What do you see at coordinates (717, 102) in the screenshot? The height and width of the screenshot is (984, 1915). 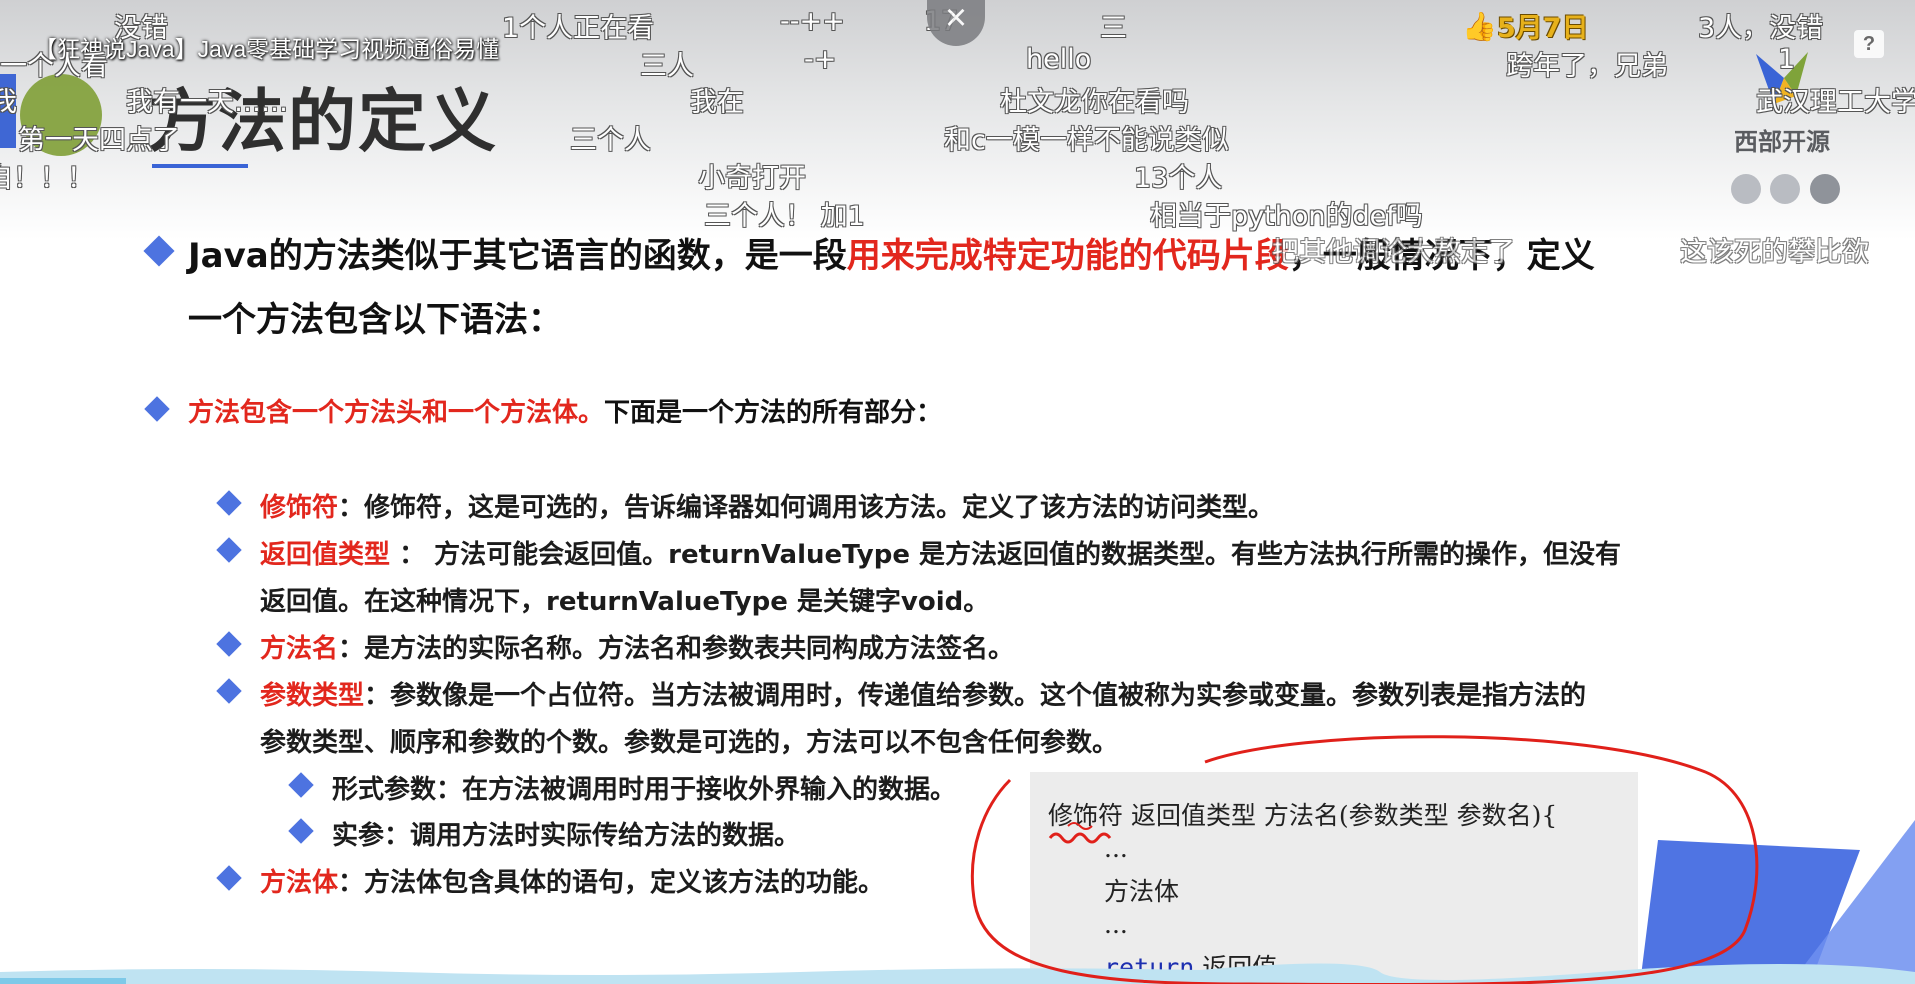 I see `danmaku-comment: 我在` at bounding box center [717, 102].